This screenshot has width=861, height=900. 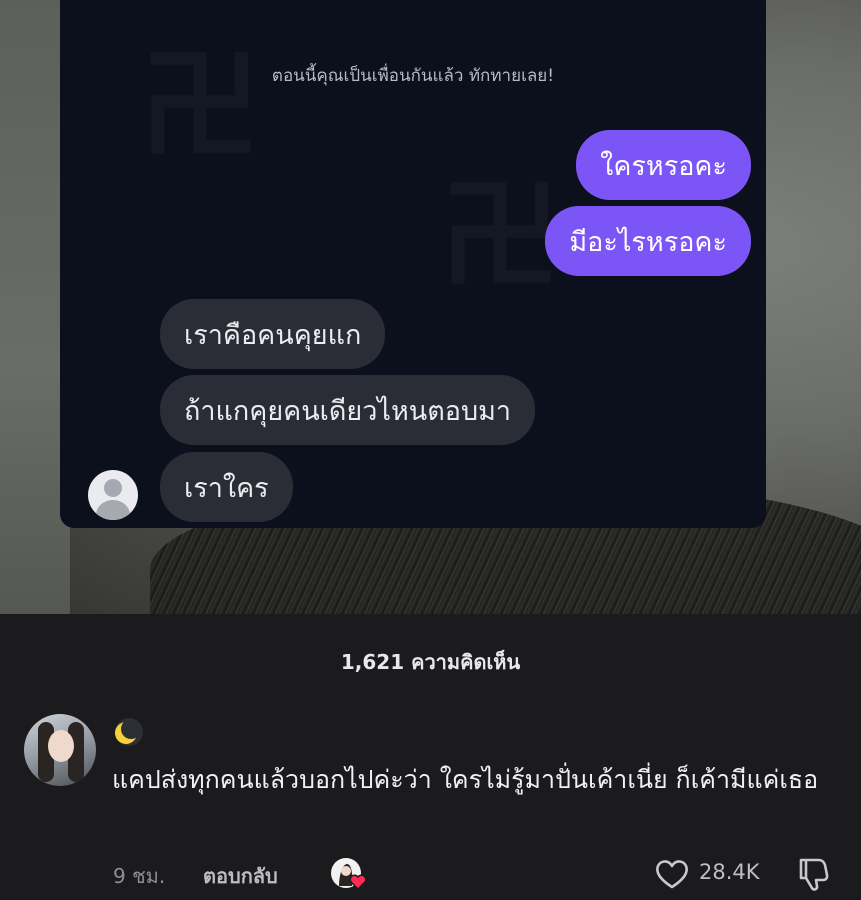 I want to click on thumbs-down-icon, so click(x=813, y=874).